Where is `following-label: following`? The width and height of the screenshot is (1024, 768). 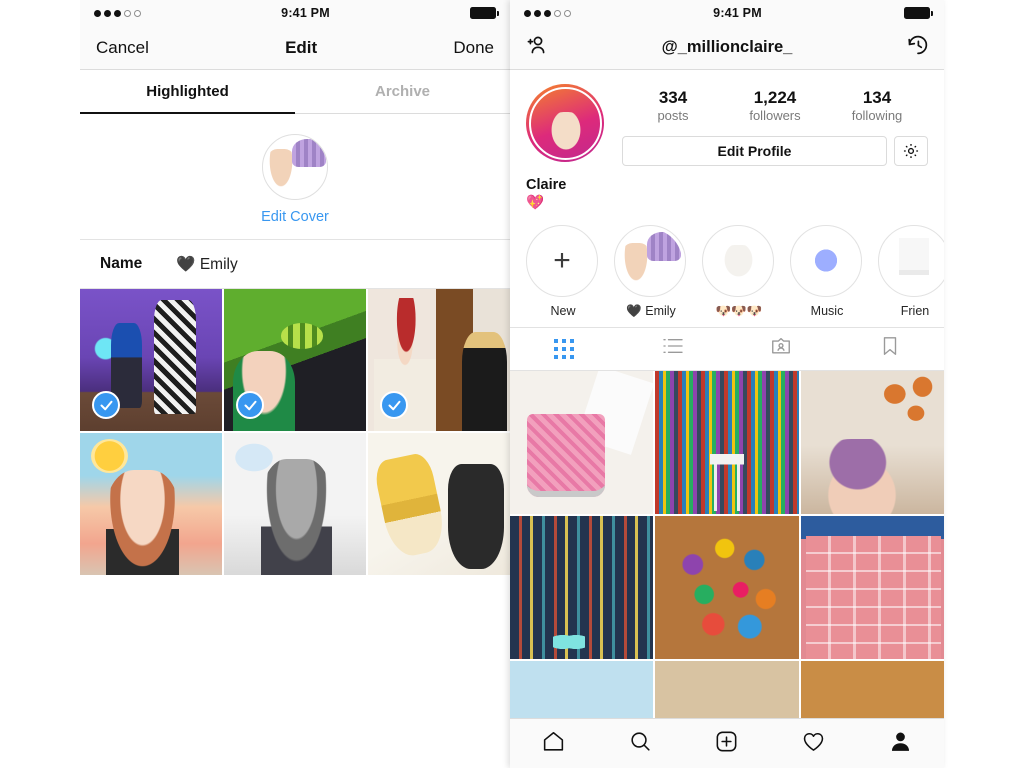
following-label: following is located at coordinates (877, 115).